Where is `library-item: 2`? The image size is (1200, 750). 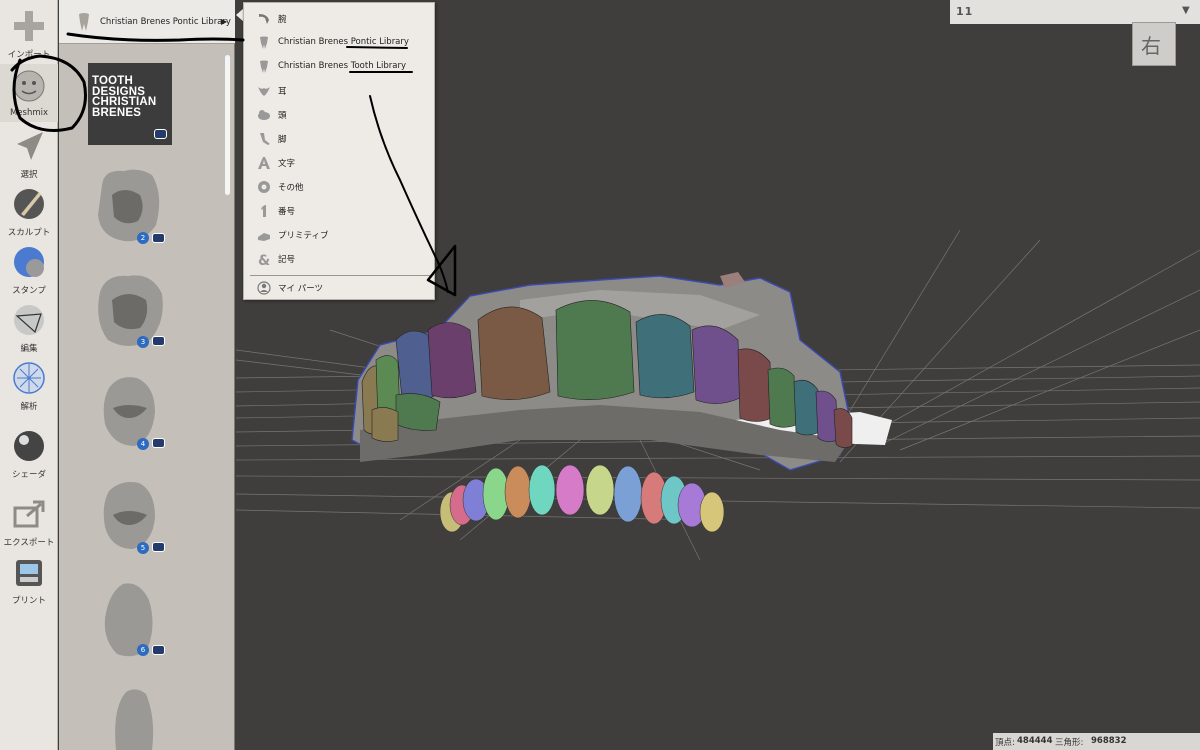 library-item: 2 is located at coordinates (129, 206).